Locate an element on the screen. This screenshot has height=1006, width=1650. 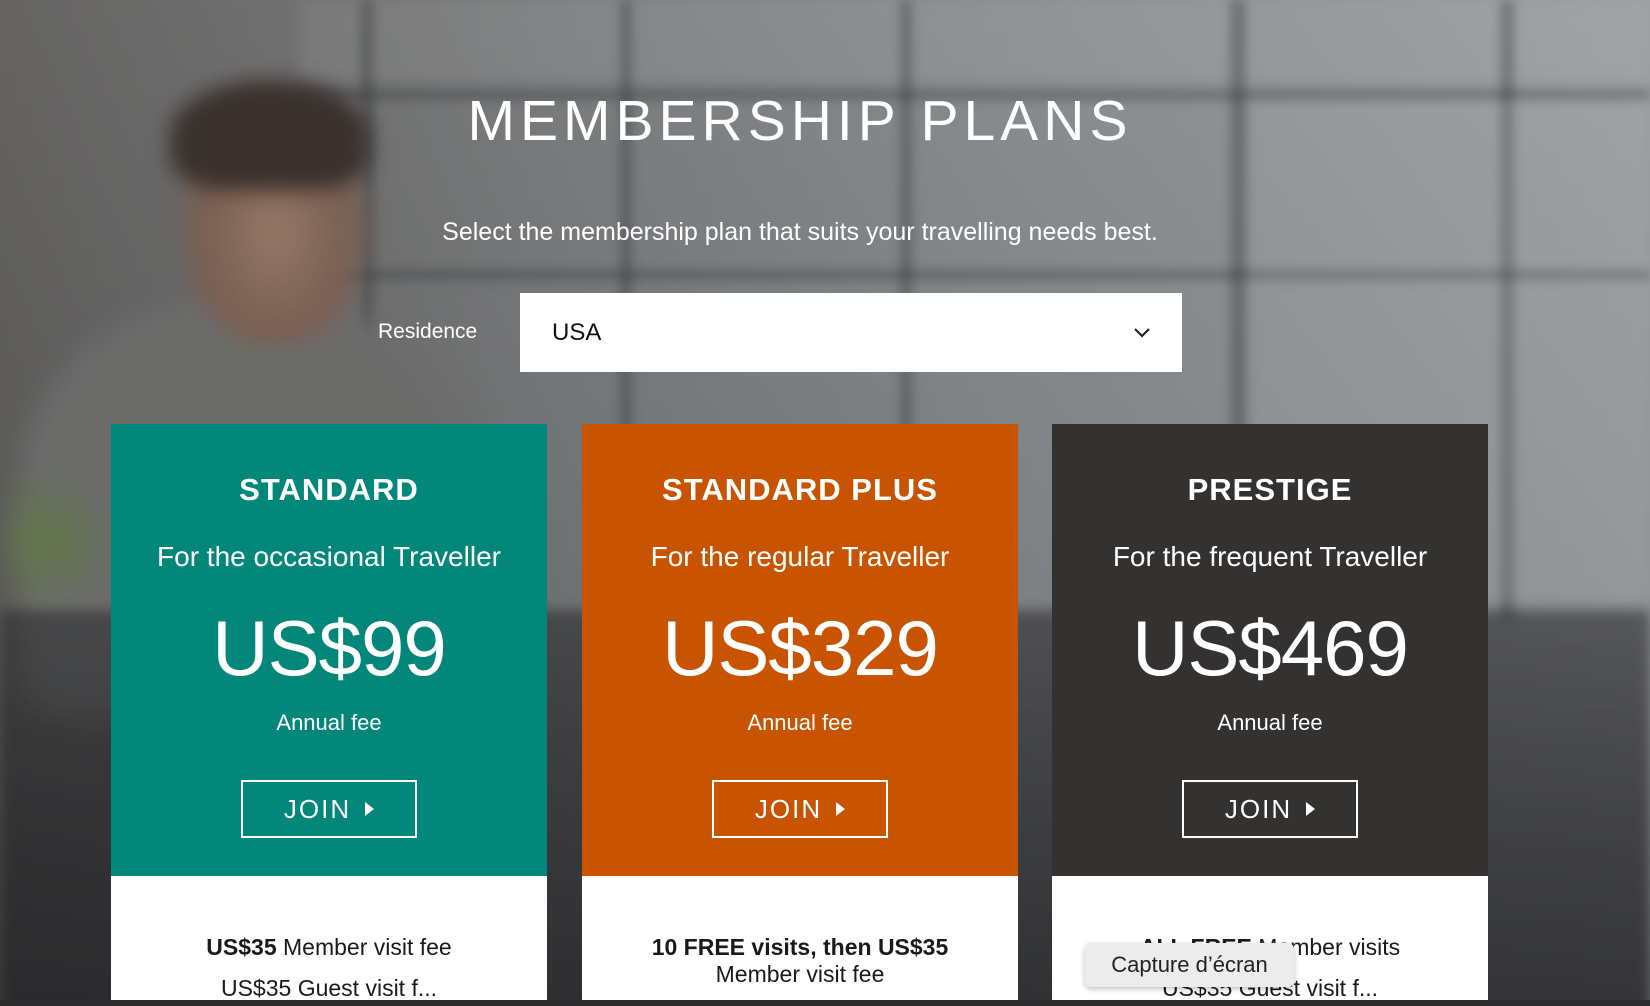
residence-selected-value: USA is located at coordinates (577, 332).